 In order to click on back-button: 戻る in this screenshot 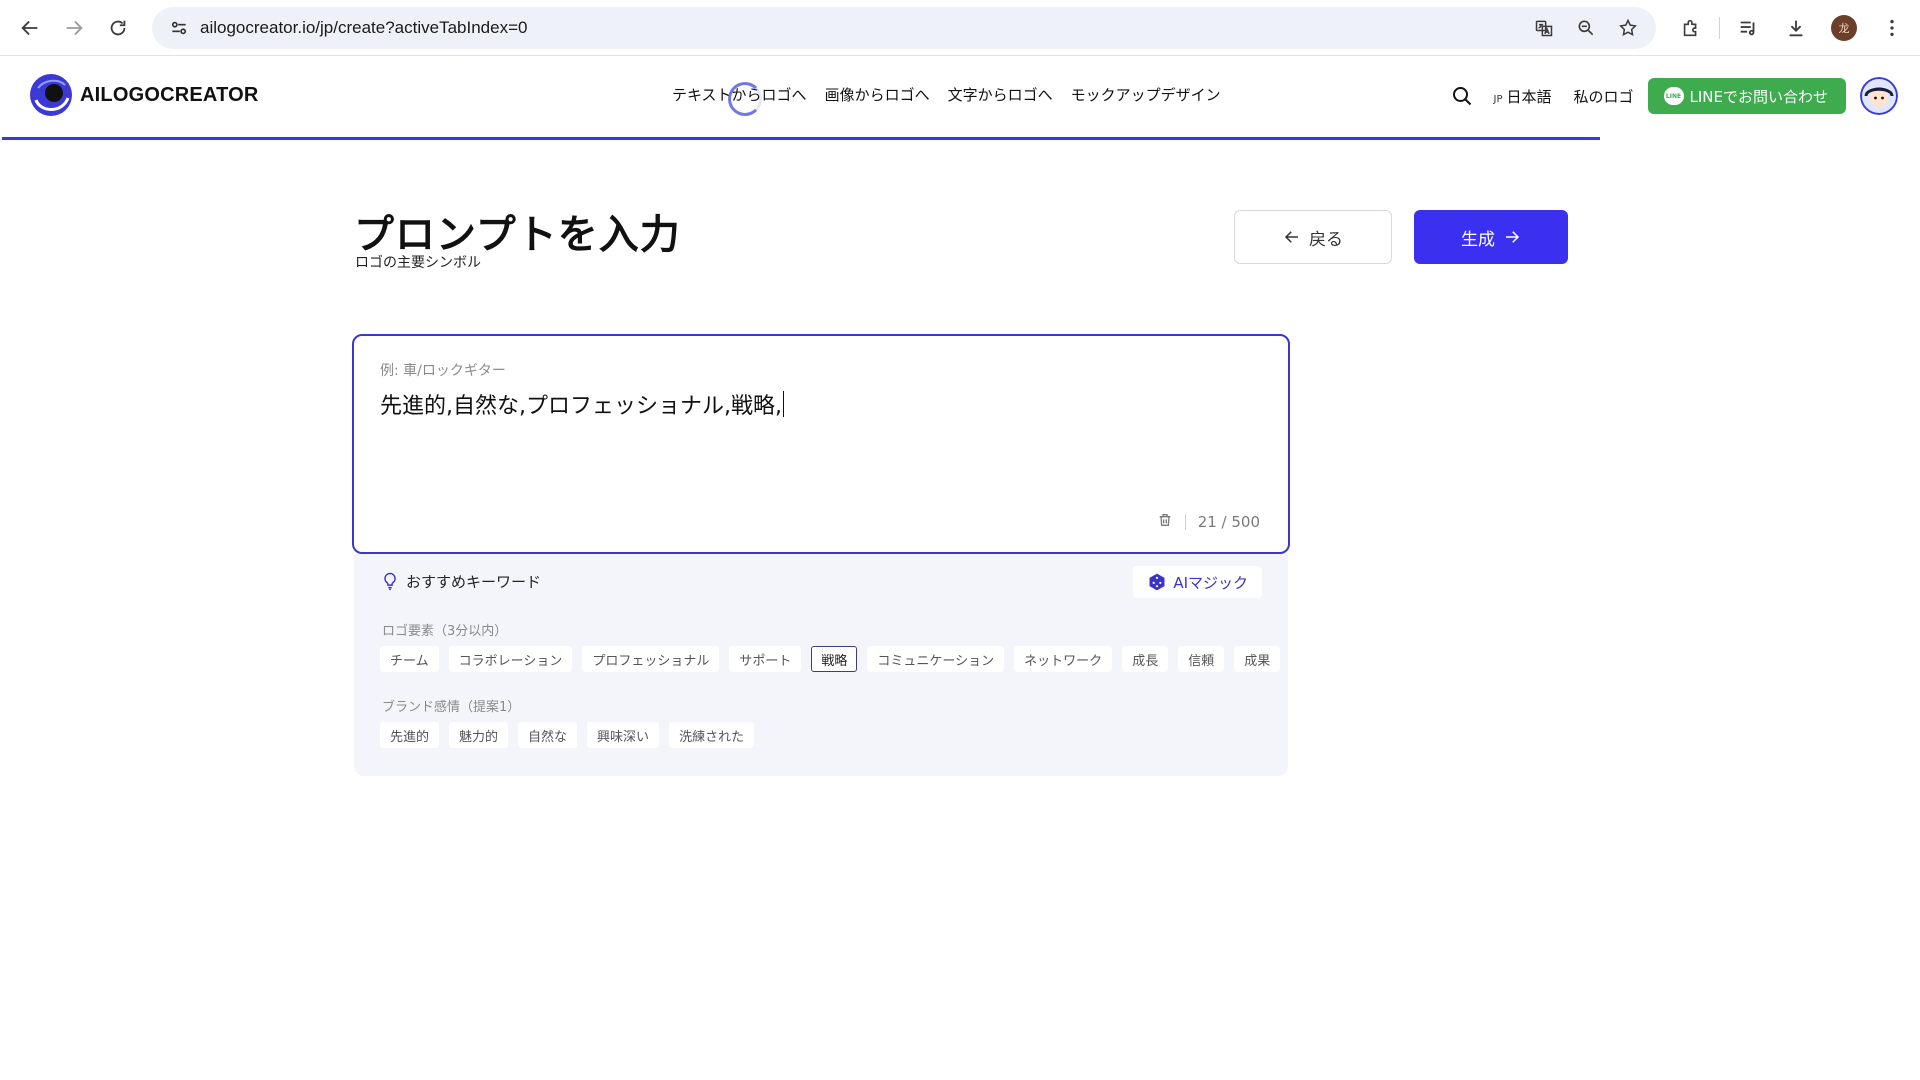, I will do `click(1313, 237)`.